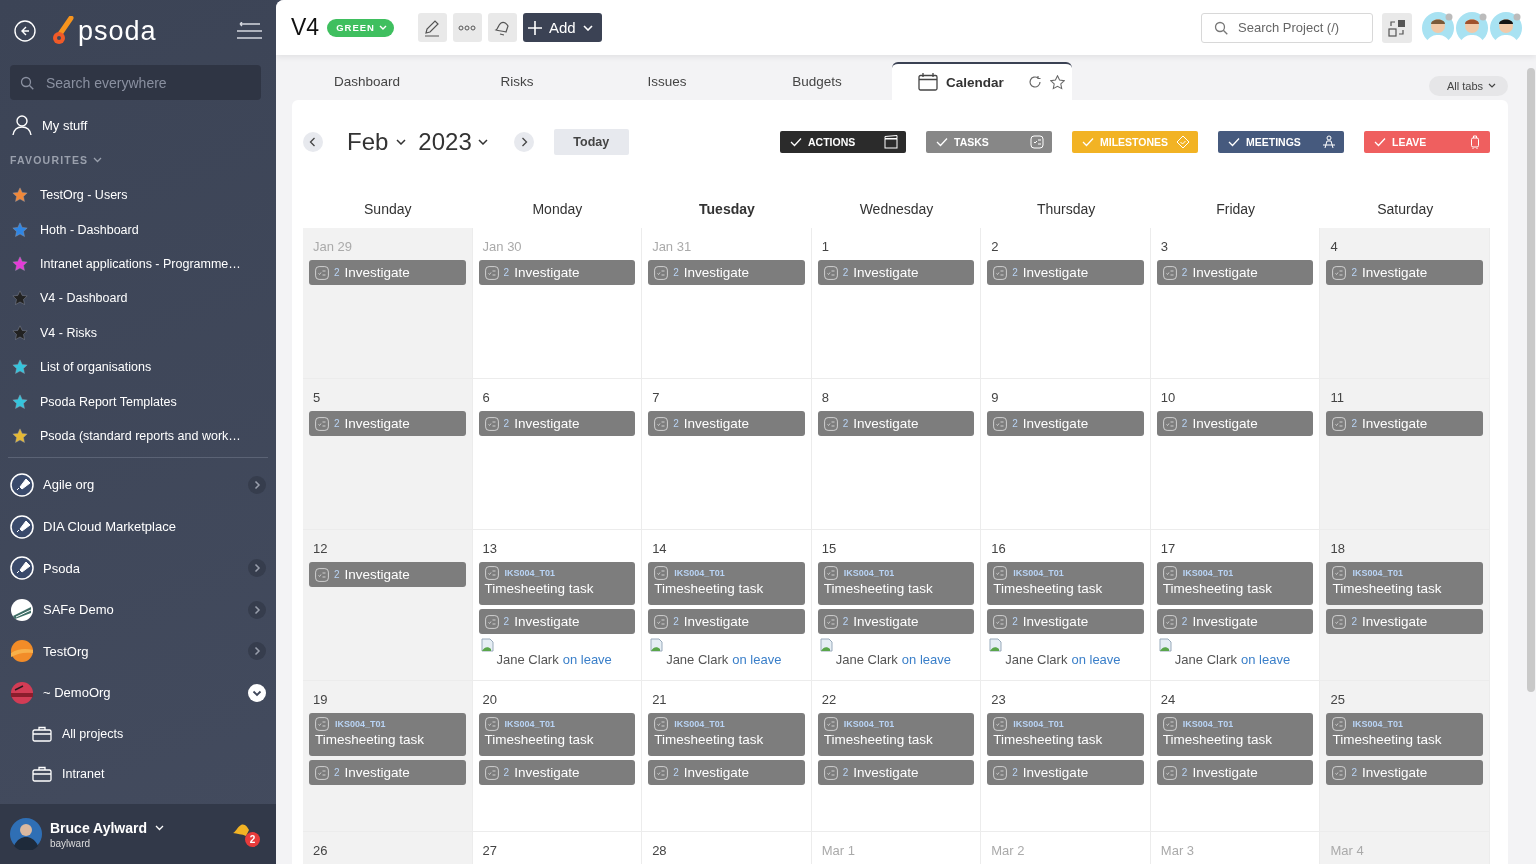 The width and height of the screenshot is (1536, 864). Describe the element at coordinates (108, 401) in the screenshot. I see `favourite-link: Psoda Report Templates` at that location.